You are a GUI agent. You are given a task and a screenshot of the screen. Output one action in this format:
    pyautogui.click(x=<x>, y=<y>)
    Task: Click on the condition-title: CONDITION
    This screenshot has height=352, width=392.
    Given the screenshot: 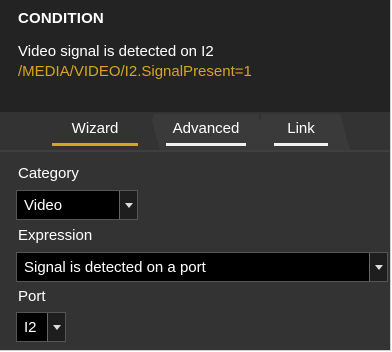 What is the action you would take?
    pyautogui.click(x=61, y=18)
    